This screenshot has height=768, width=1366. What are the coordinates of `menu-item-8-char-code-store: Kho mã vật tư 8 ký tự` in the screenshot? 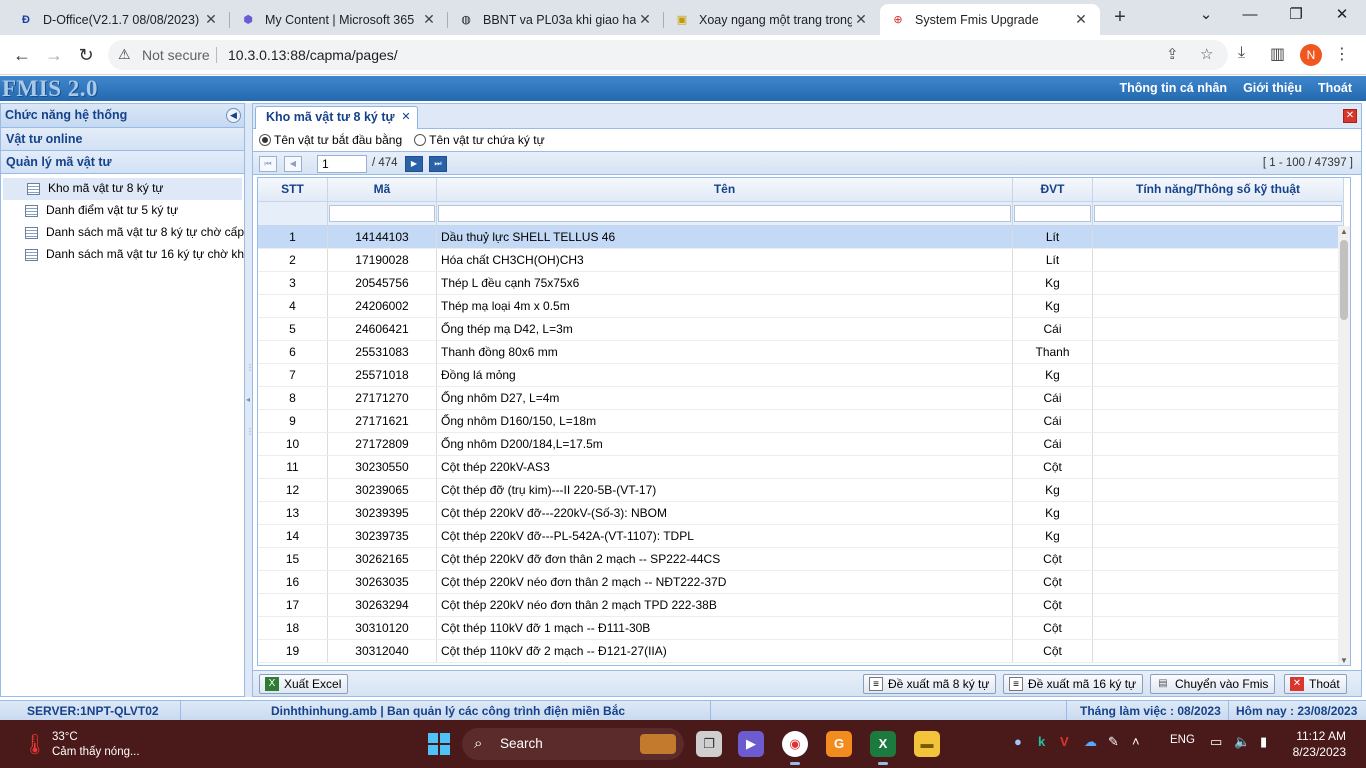 It's located at (122, 189).